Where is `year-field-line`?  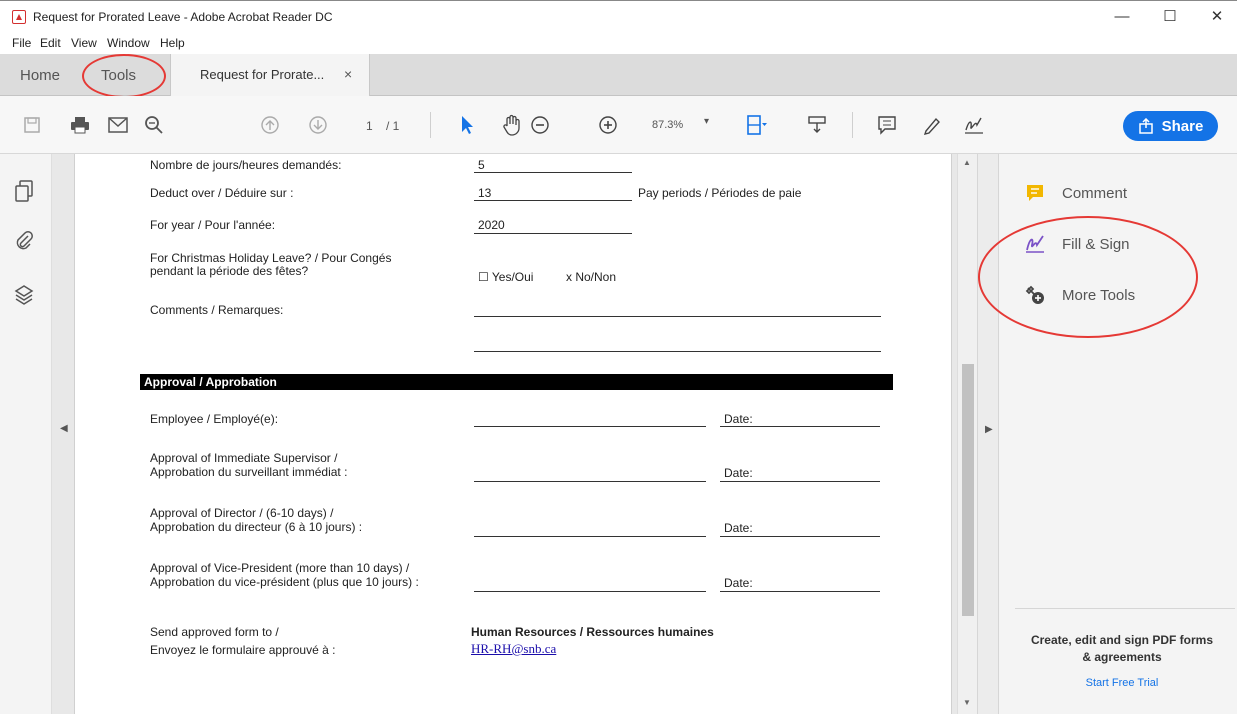
year-field-line is located at coordinates (553, 233).